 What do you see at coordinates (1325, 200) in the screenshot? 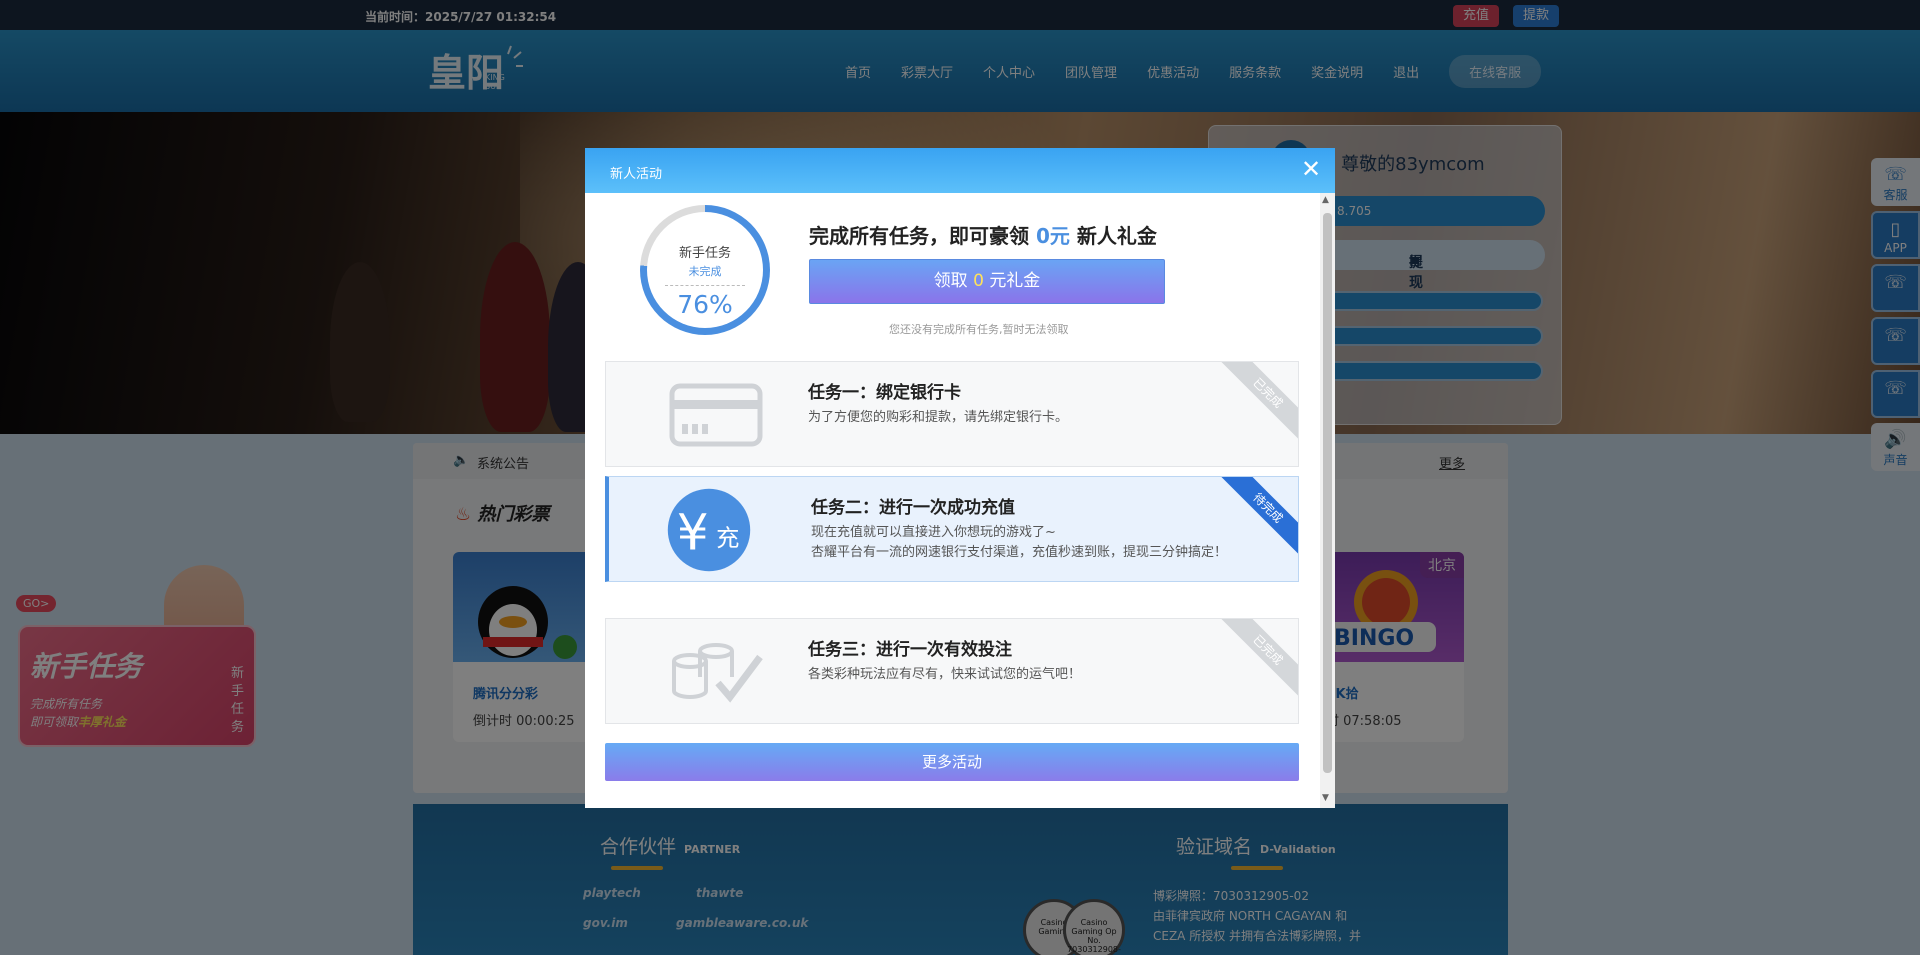
I see `scroll-up-icon: ▲` at bounding box center [1325, 200].